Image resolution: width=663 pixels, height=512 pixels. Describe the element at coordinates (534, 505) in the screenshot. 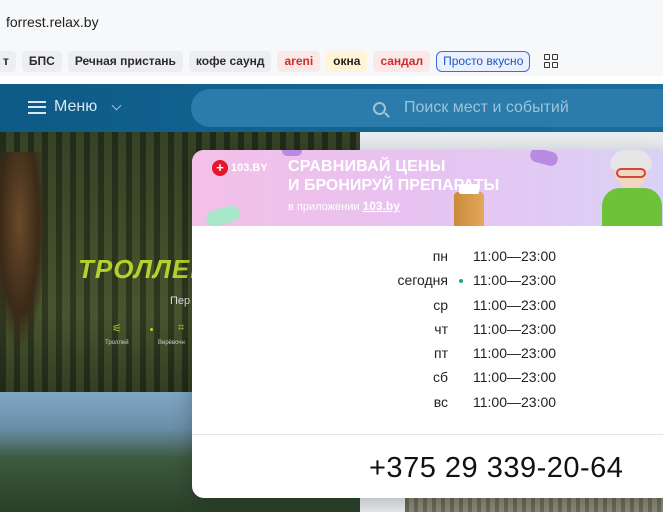

I see `forest-photo` at that location.